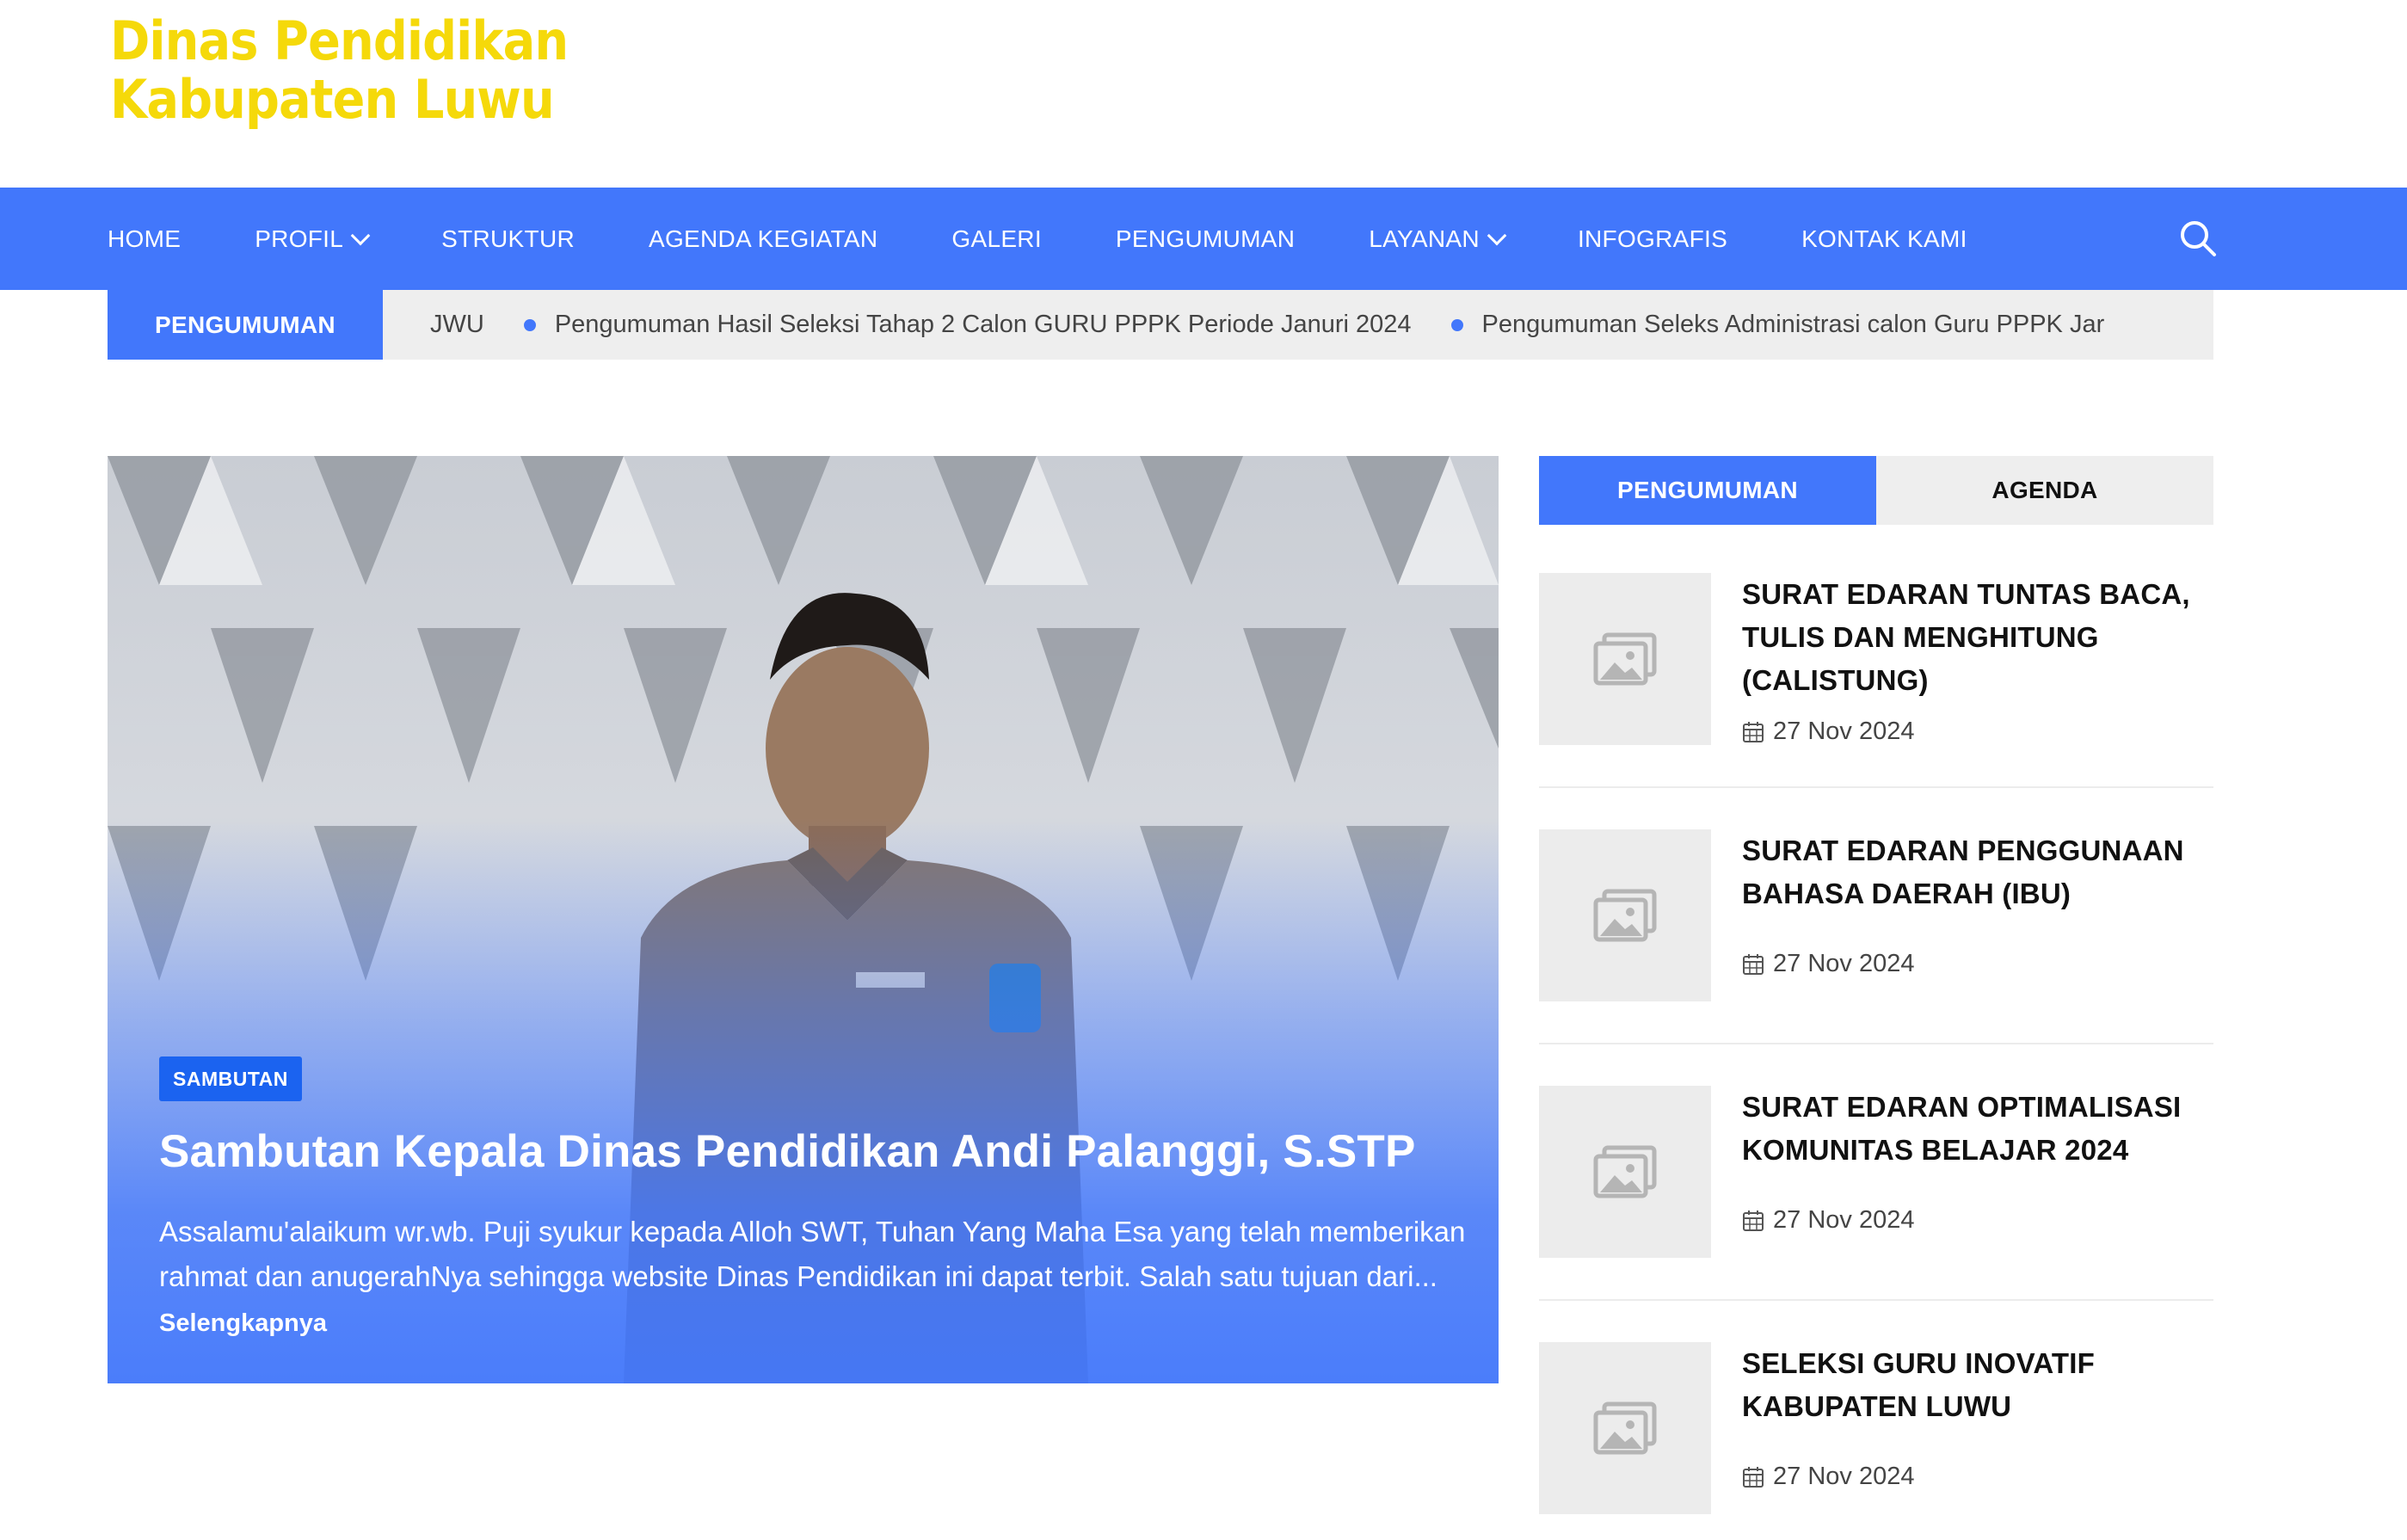  I want to click on logo-line-2: Kabupaten Luwu, so click(333, 99).